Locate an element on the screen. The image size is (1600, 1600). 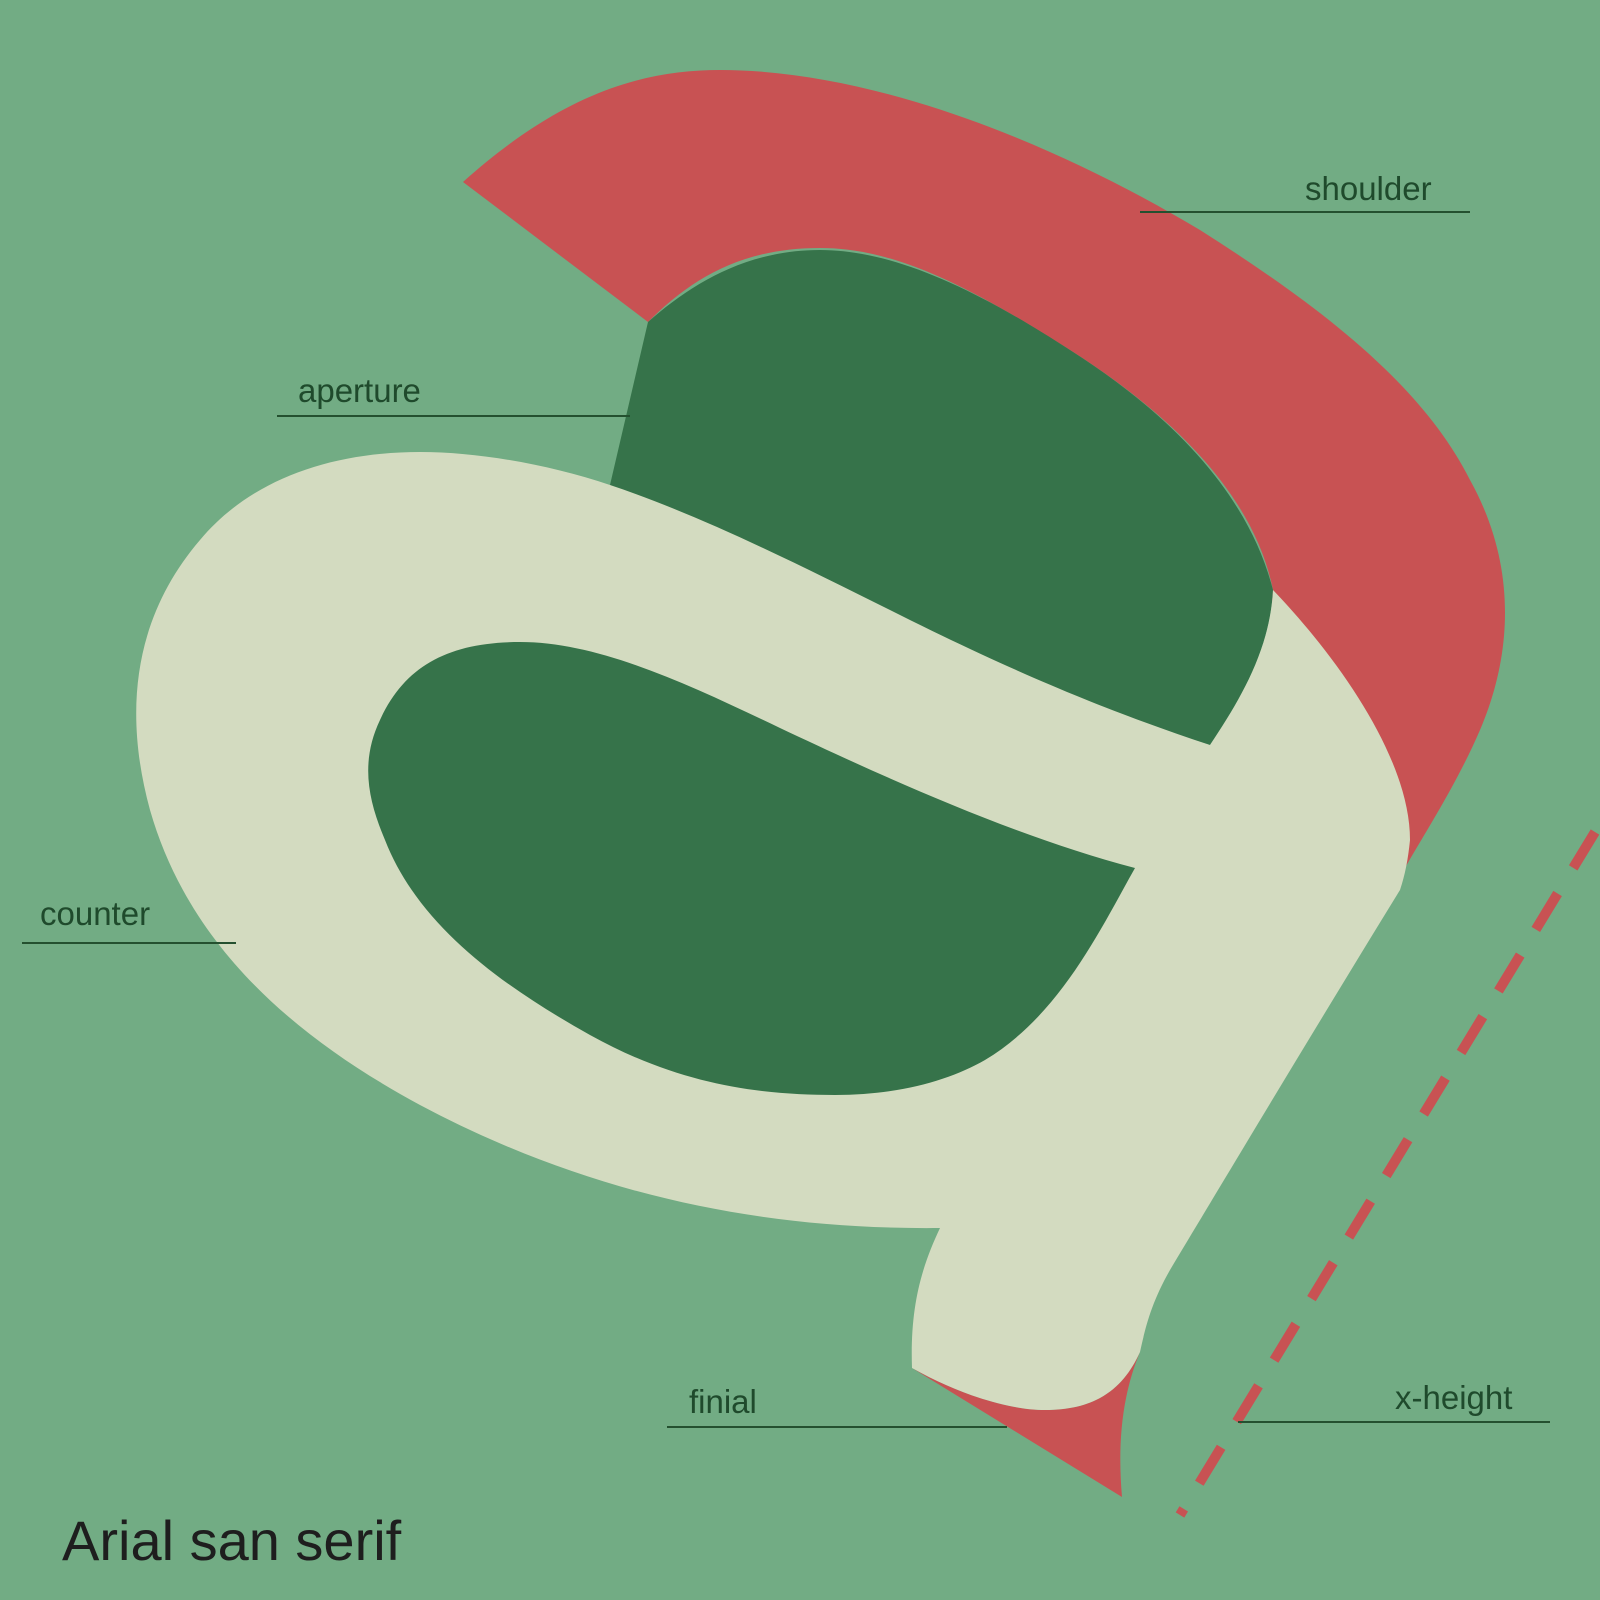
font-caption: Arial san serif is located at coordinates (232, 1540).